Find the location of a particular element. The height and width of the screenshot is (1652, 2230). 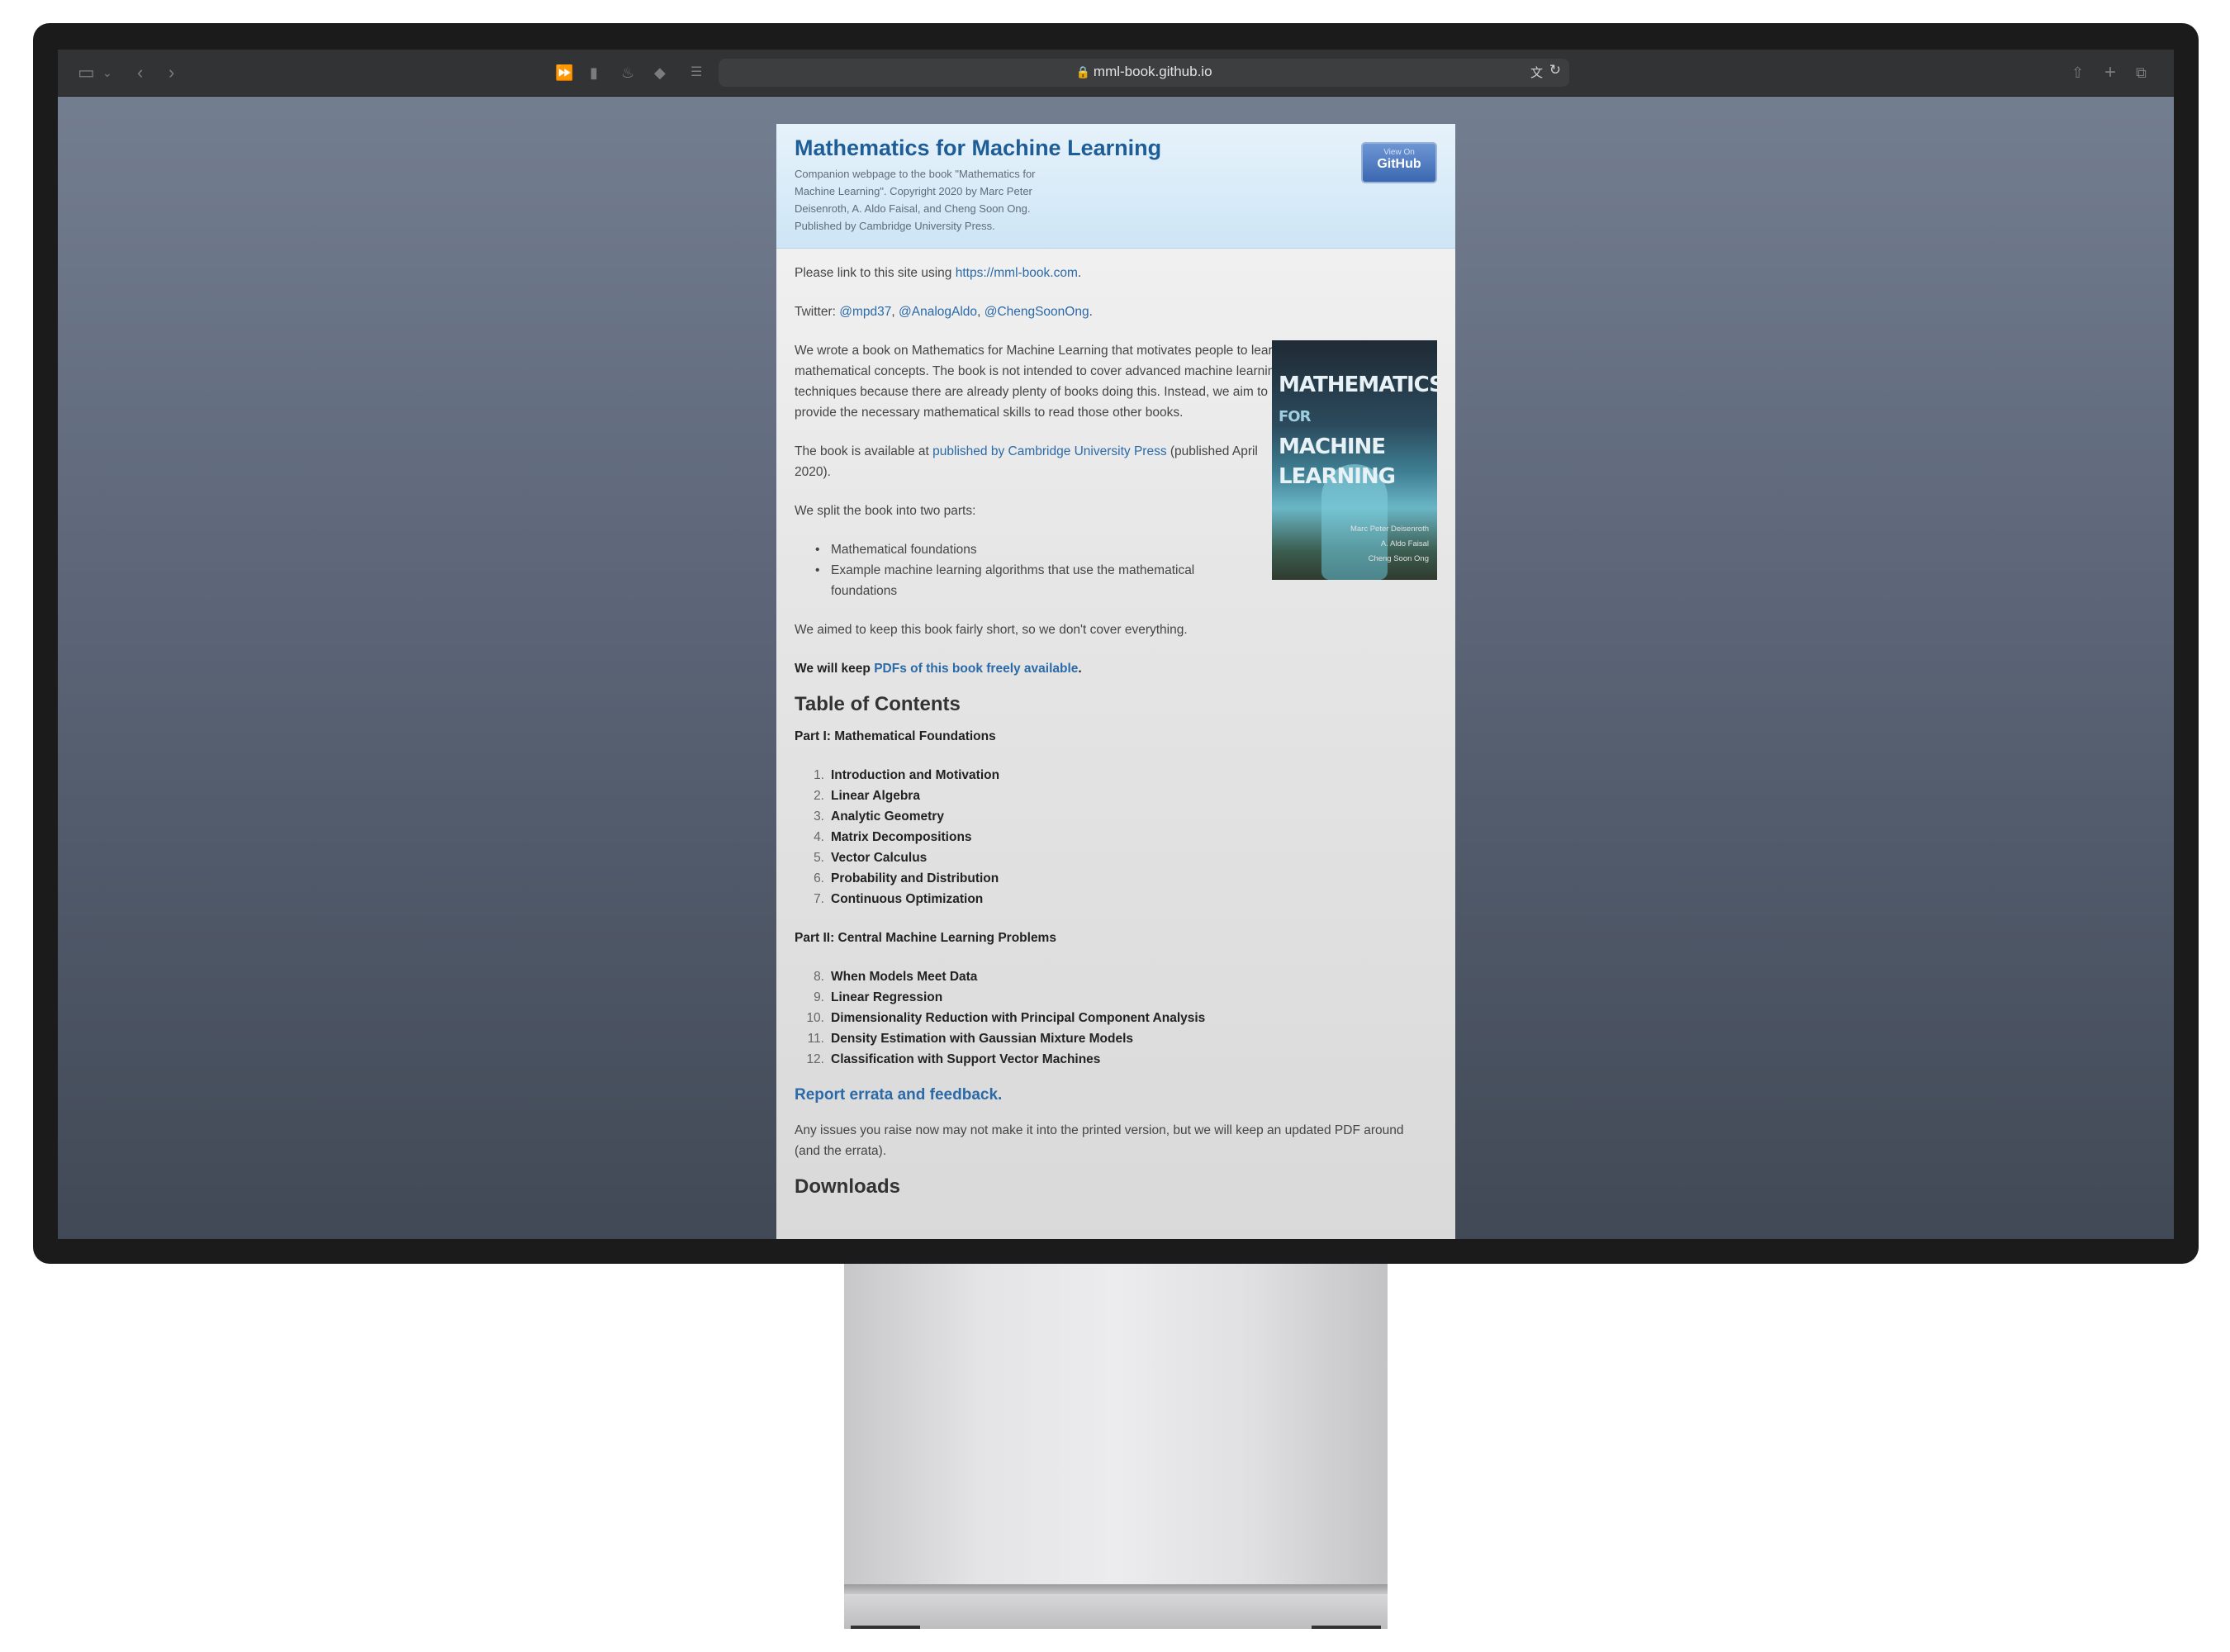

reader-icon: ☰ is located at coordinates (696, 72).